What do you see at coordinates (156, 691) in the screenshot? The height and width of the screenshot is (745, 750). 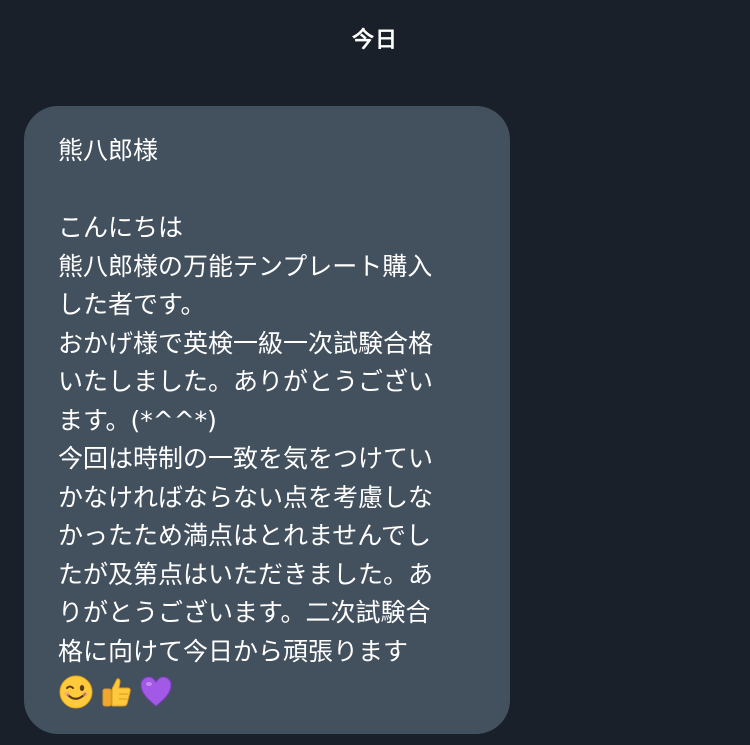 I see `purple-heart-icon` at bounding box center [156, 691].